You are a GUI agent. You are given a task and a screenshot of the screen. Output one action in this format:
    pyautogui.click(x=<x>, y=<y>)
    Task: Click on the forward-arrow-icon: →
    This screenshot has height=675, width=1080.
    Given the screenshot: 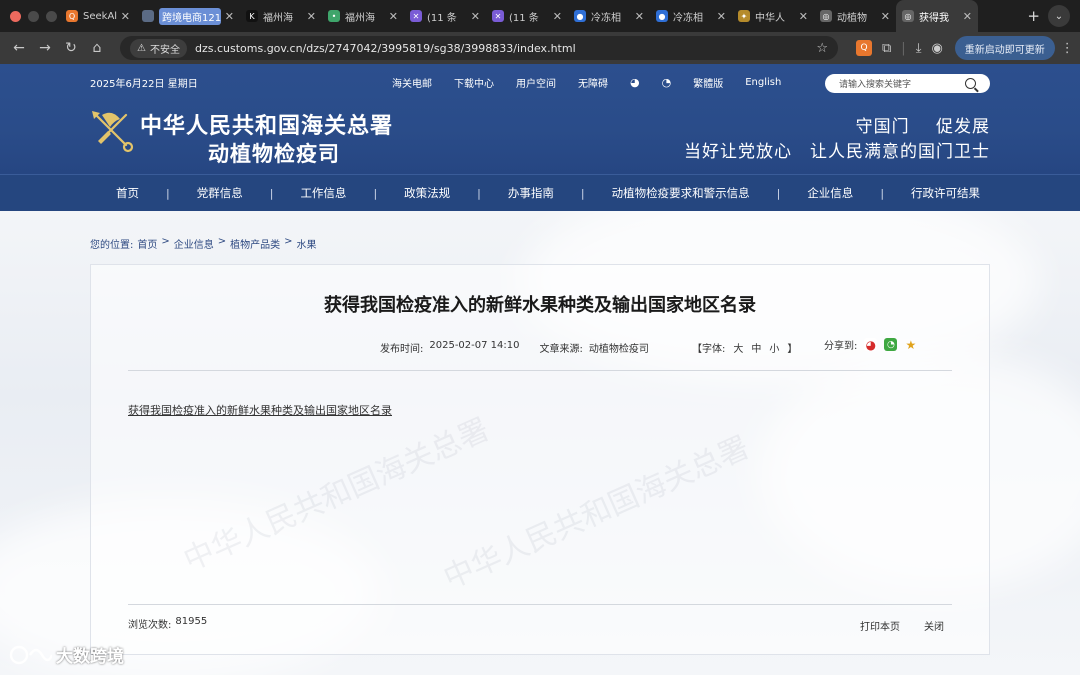 What is the action you would take?
    pyautogui.click(x=45, y=48)
    